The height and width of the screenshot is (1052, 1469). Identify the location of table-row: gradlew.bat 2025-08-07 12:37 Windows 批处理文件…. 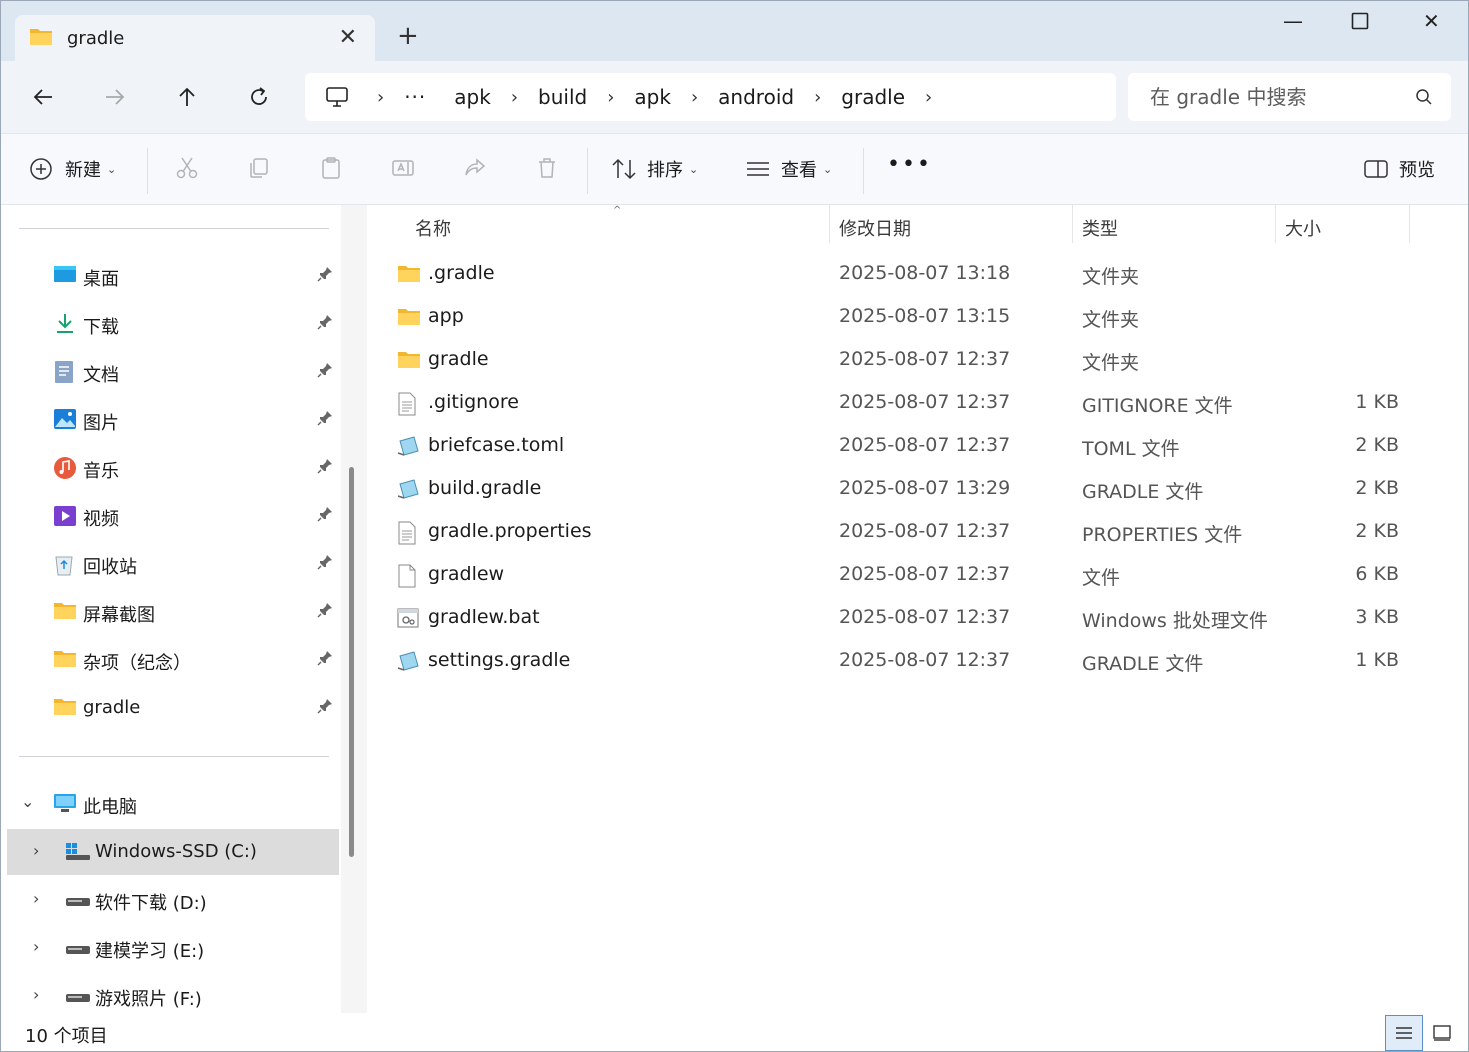
(917, 618).